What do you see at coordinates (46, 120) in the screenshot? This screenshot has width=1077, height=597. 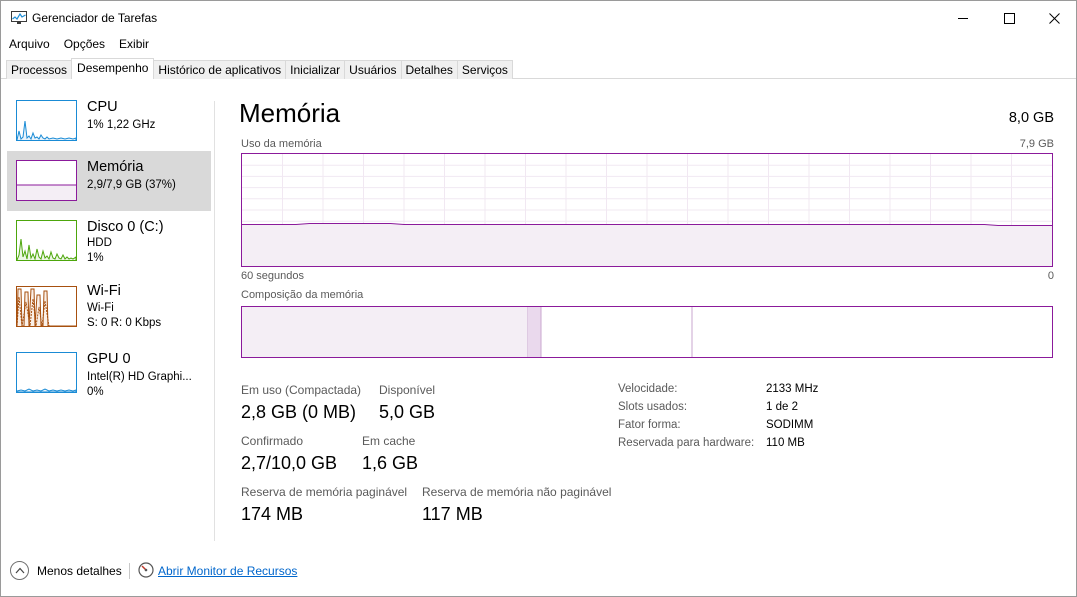 I see `cpu-thumbnail` at bounding box center [46, 120].